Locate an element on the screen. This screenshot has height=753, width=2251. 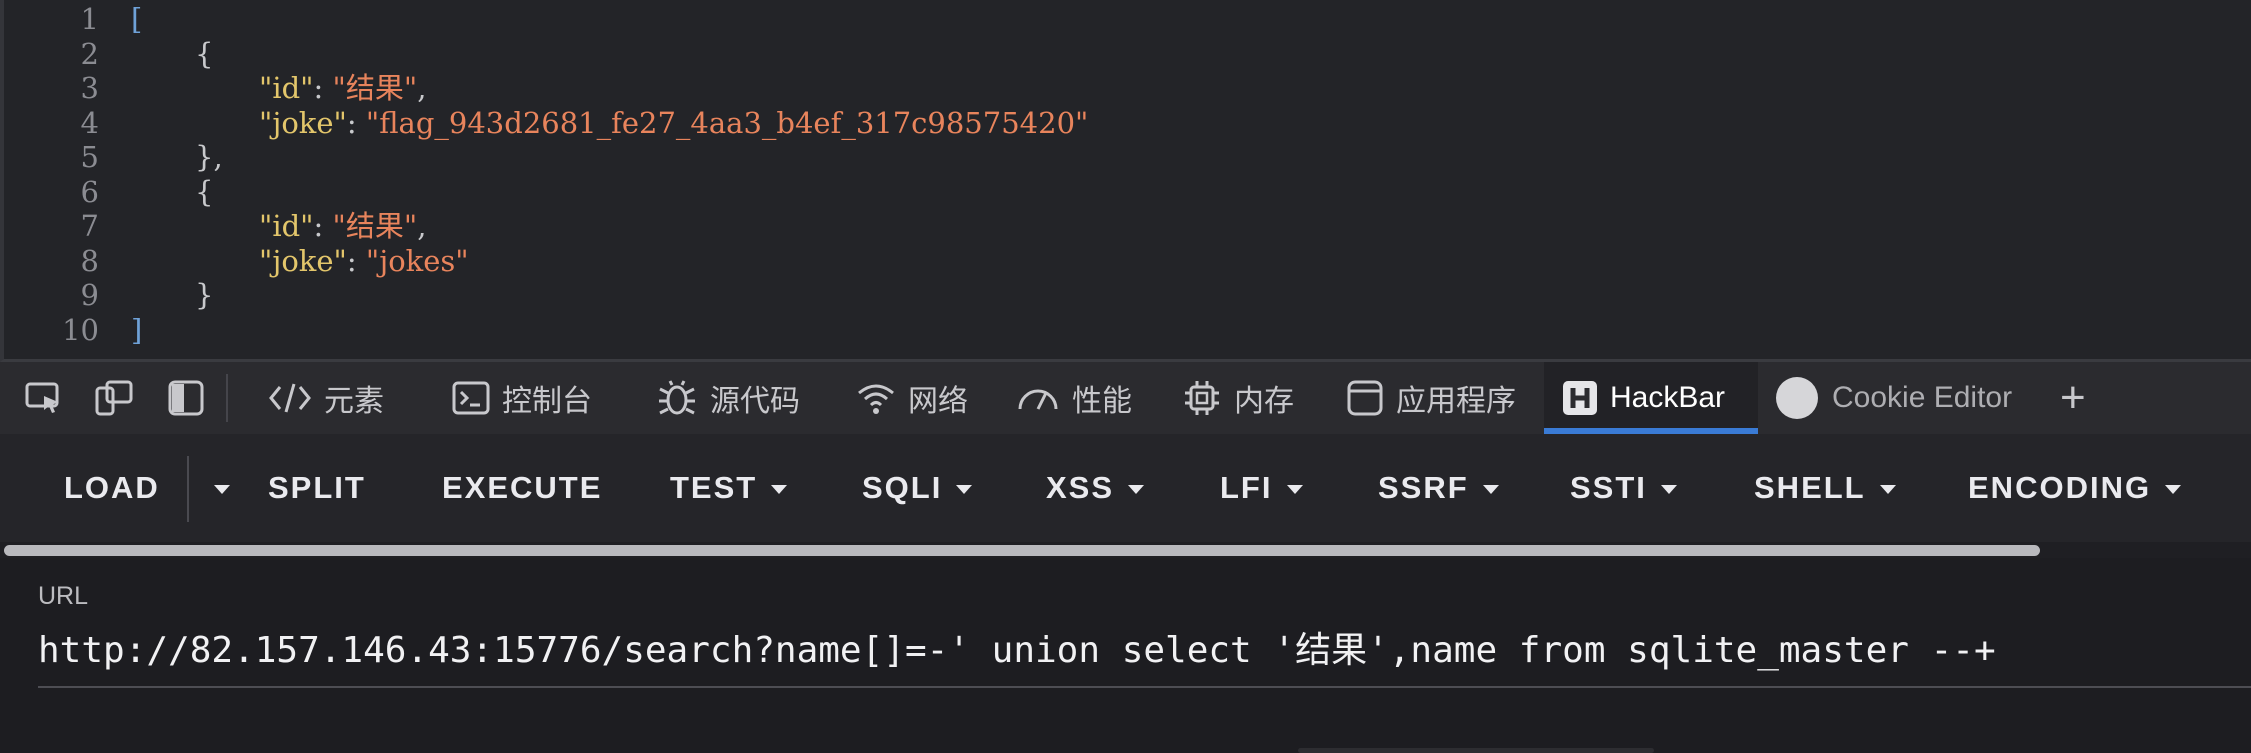
dock-side-icon is located at coordinates (186, 398).